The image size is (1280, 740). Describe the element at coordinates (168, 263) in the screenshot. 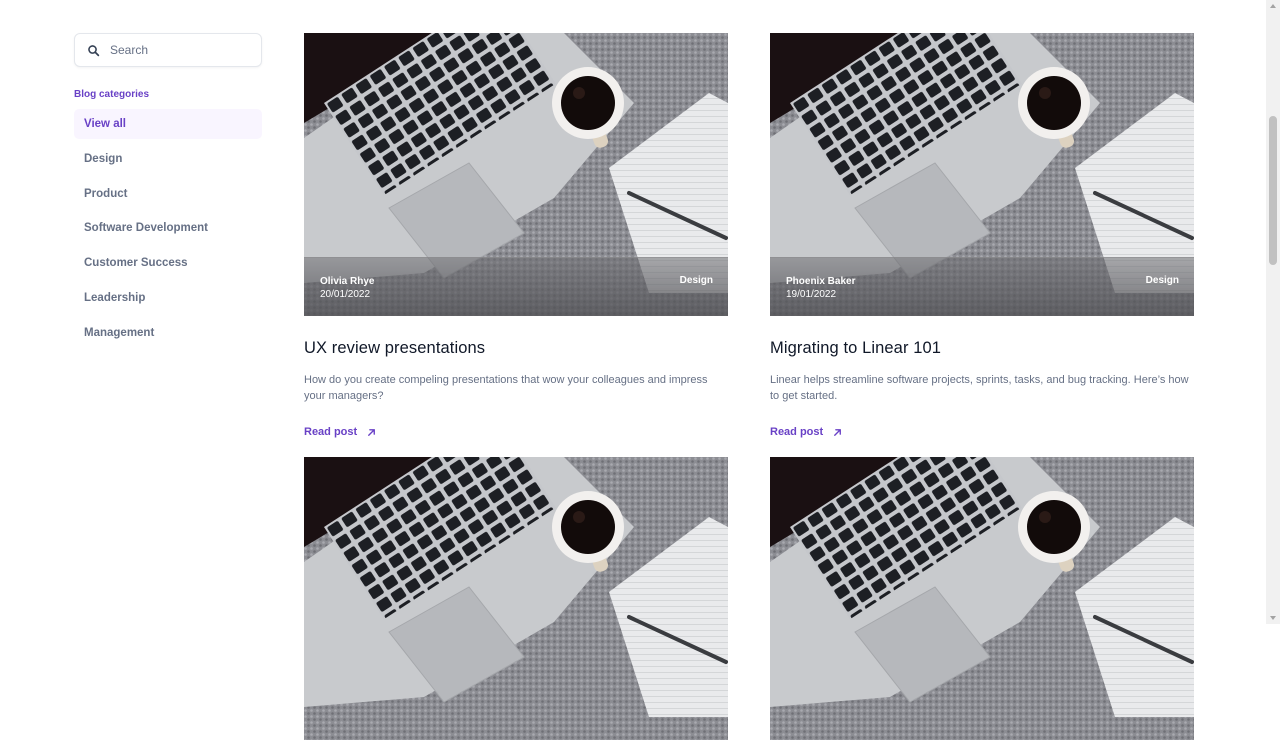

I see `category-customer-success: Customer Success` at that location.